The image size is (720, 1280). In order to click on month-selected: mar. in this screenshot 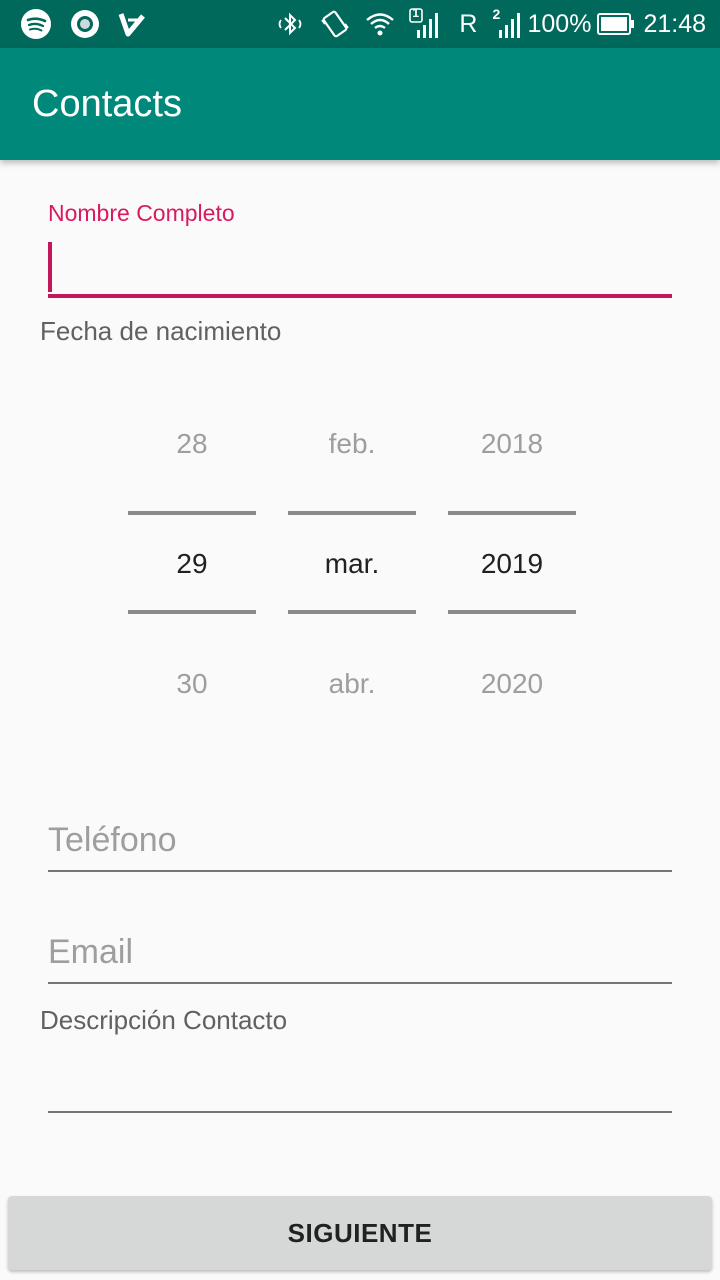, I will do `click(352, 564)`.